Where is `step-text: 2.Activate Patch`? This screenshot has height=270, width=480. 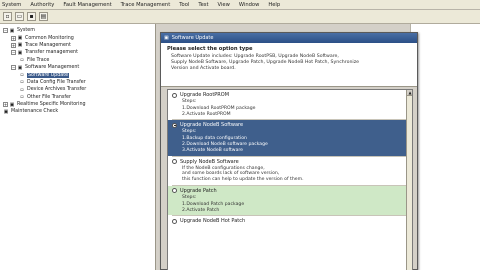
step-text: 2.Activate Patch is located at coordinates (201, 210).